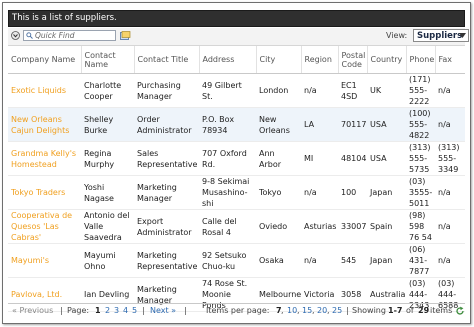 This screenshot has width=474, height=327. What do you see at coordinates (420, 158) in the screenshot?
I see `cell-phone: (313) 555-5735` at bounding box center [420, 158].